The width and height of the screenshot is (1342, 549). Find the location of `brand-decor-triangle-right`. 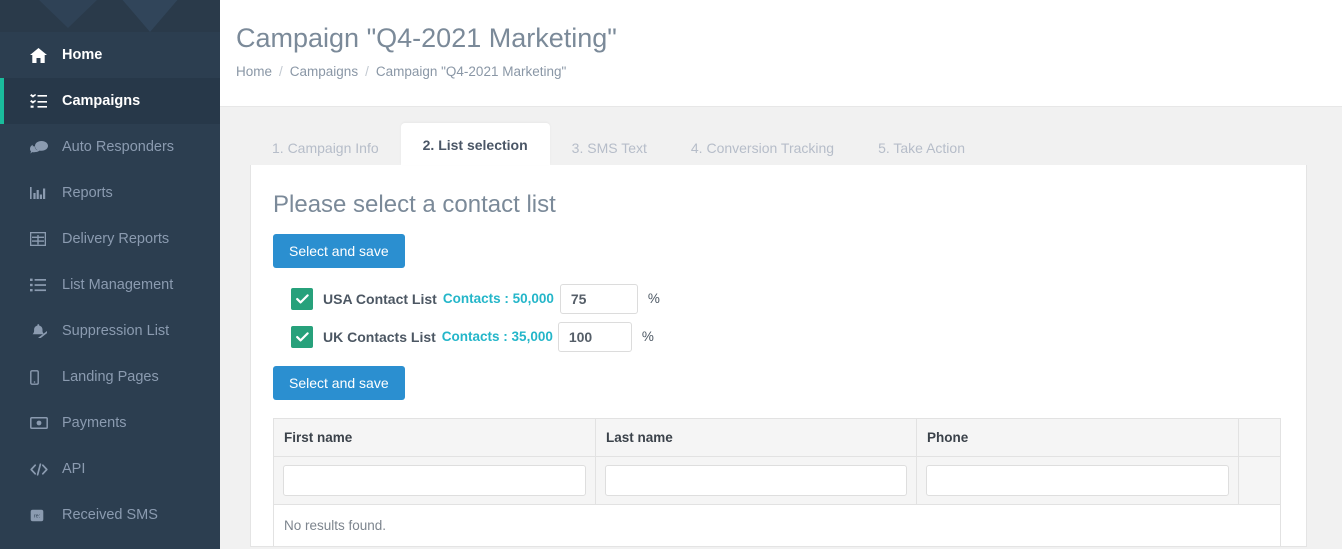

brand-decor-triangle-right is located at coordinates (150, 16).